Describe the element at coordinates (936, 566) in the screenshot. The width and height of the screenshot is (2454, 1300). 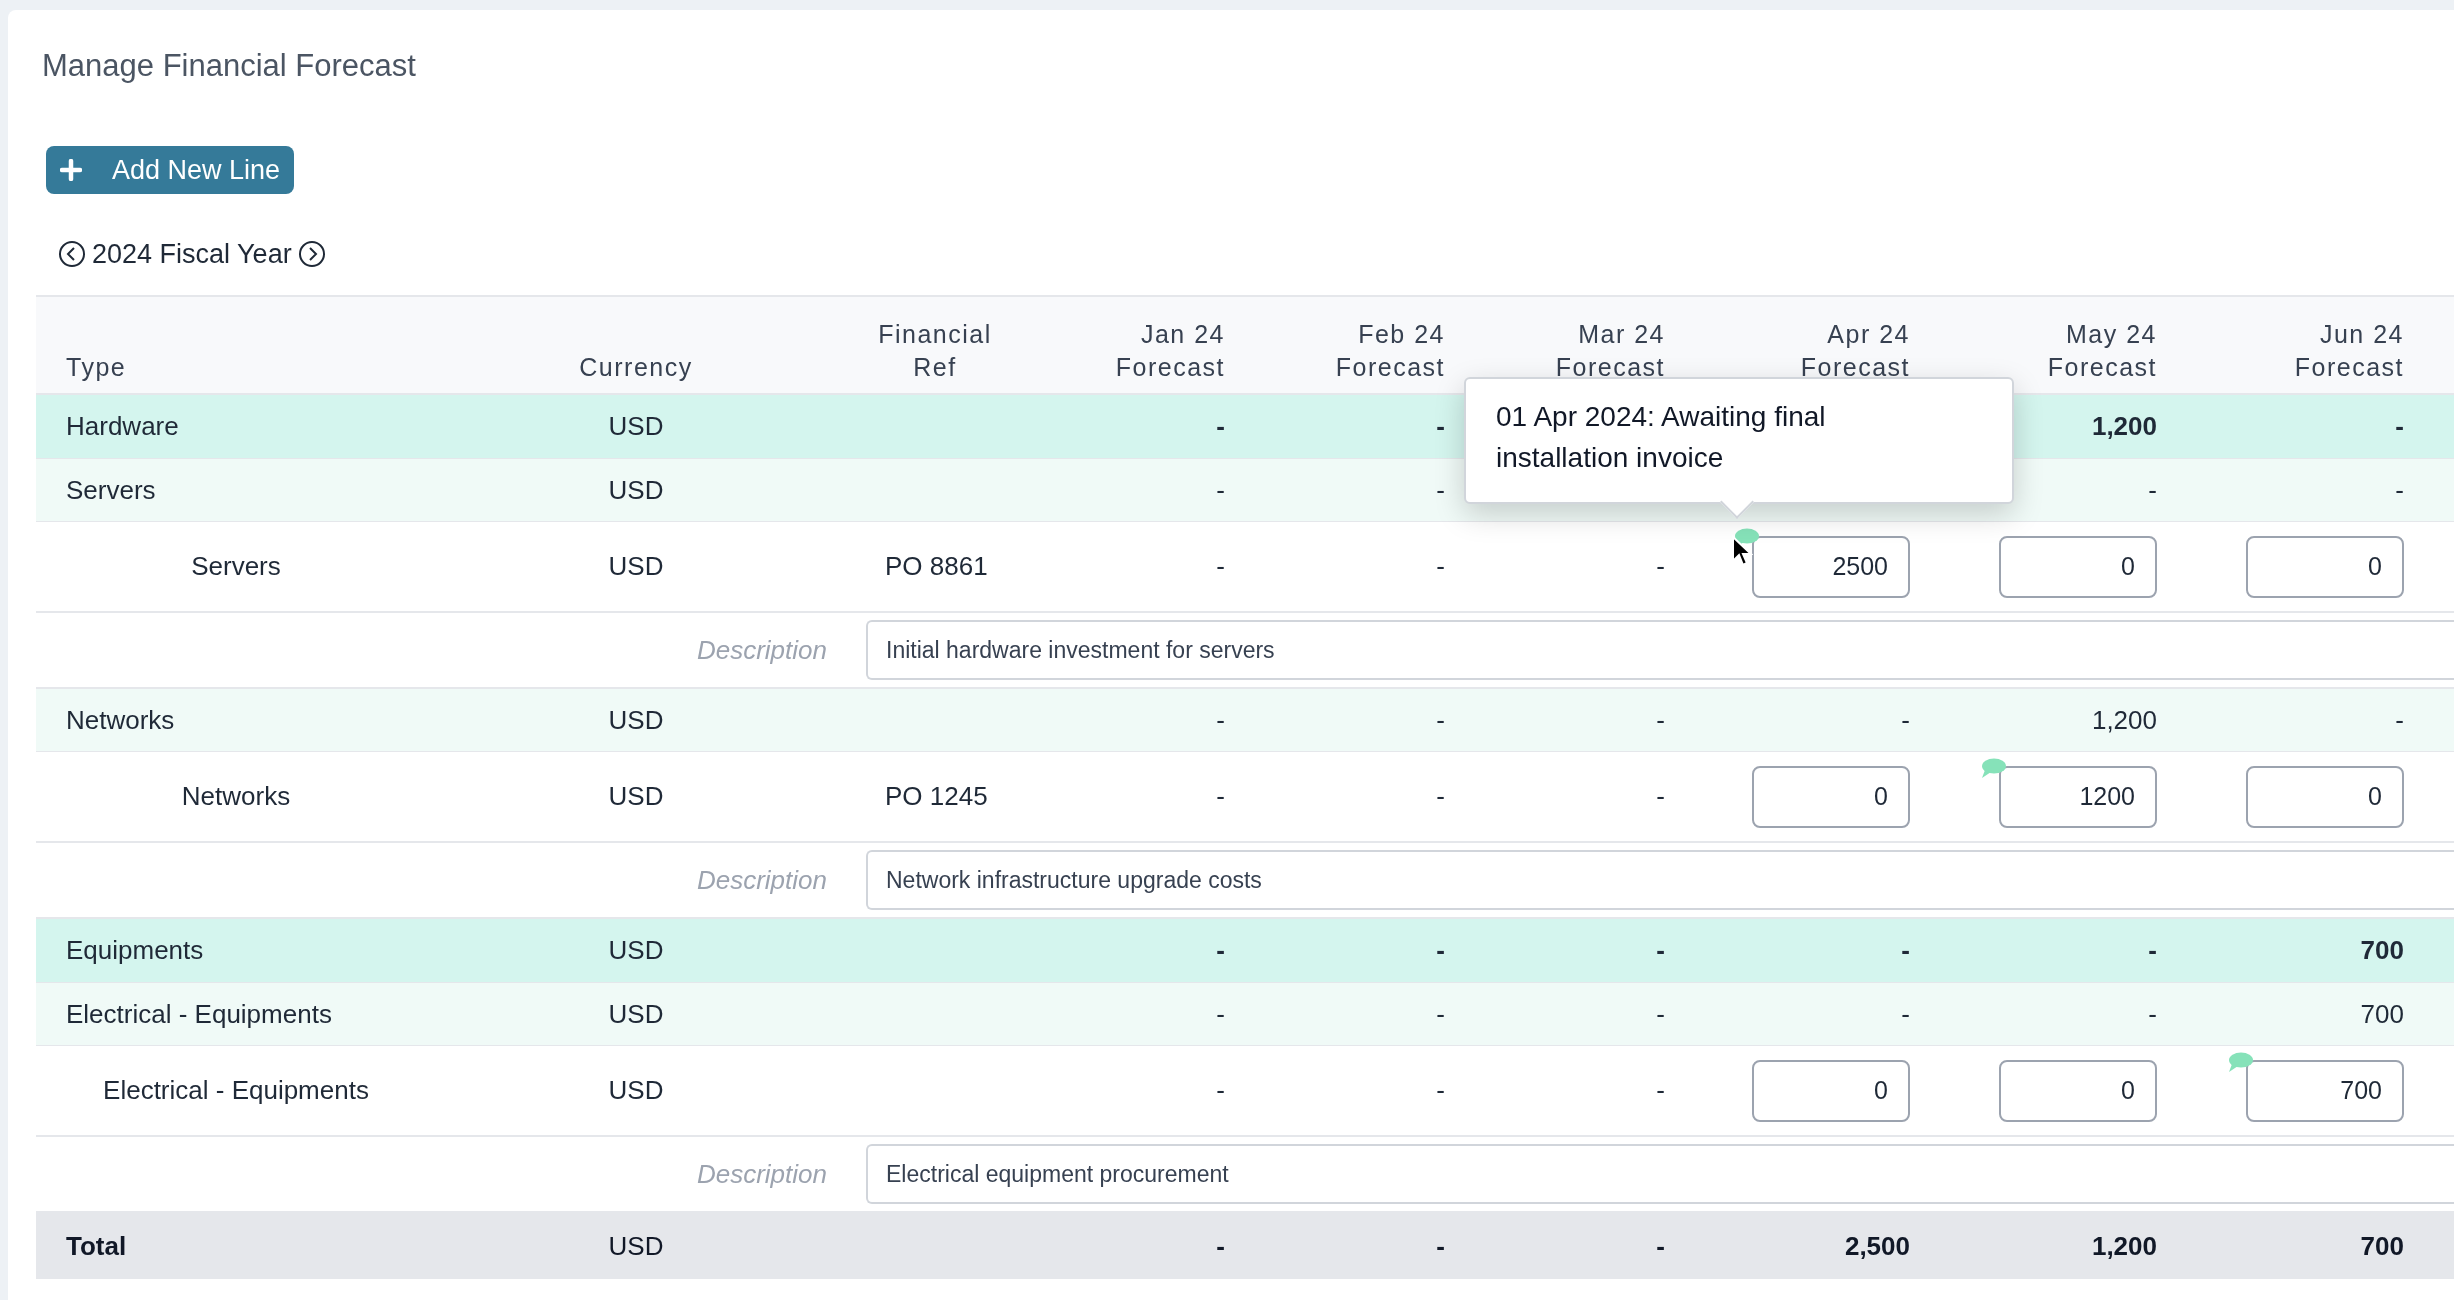
I see `financial-ref-text: PO 8861` at that location.